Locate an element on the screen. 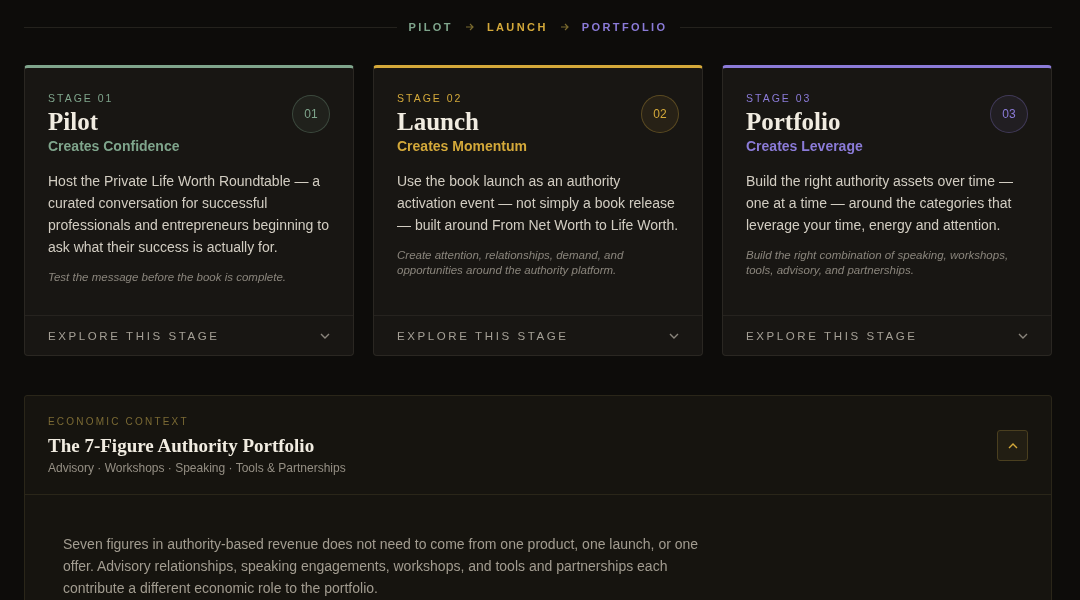 The image size is (1080, 600). breadcrumb-item: LAUNCH is located at coordinates (517, 27).